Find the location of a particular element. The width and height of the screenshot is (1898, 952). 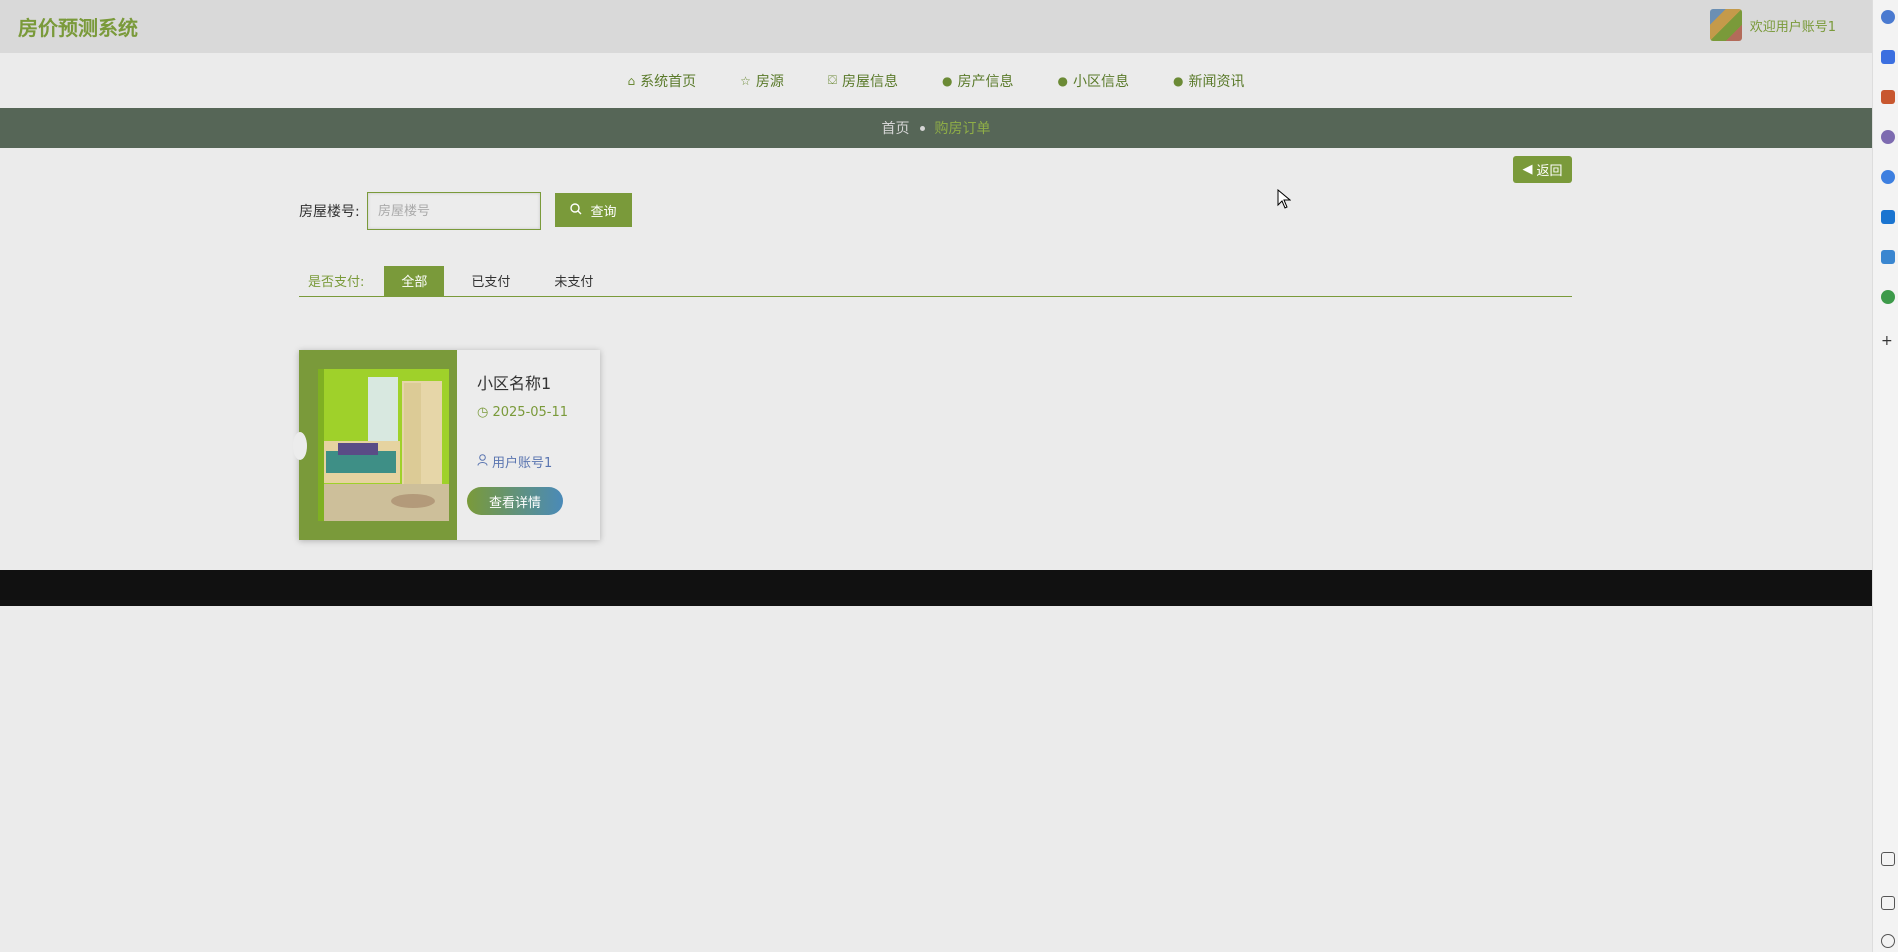

view-details-button: 查看详情 is located at coordinates (515, 501).